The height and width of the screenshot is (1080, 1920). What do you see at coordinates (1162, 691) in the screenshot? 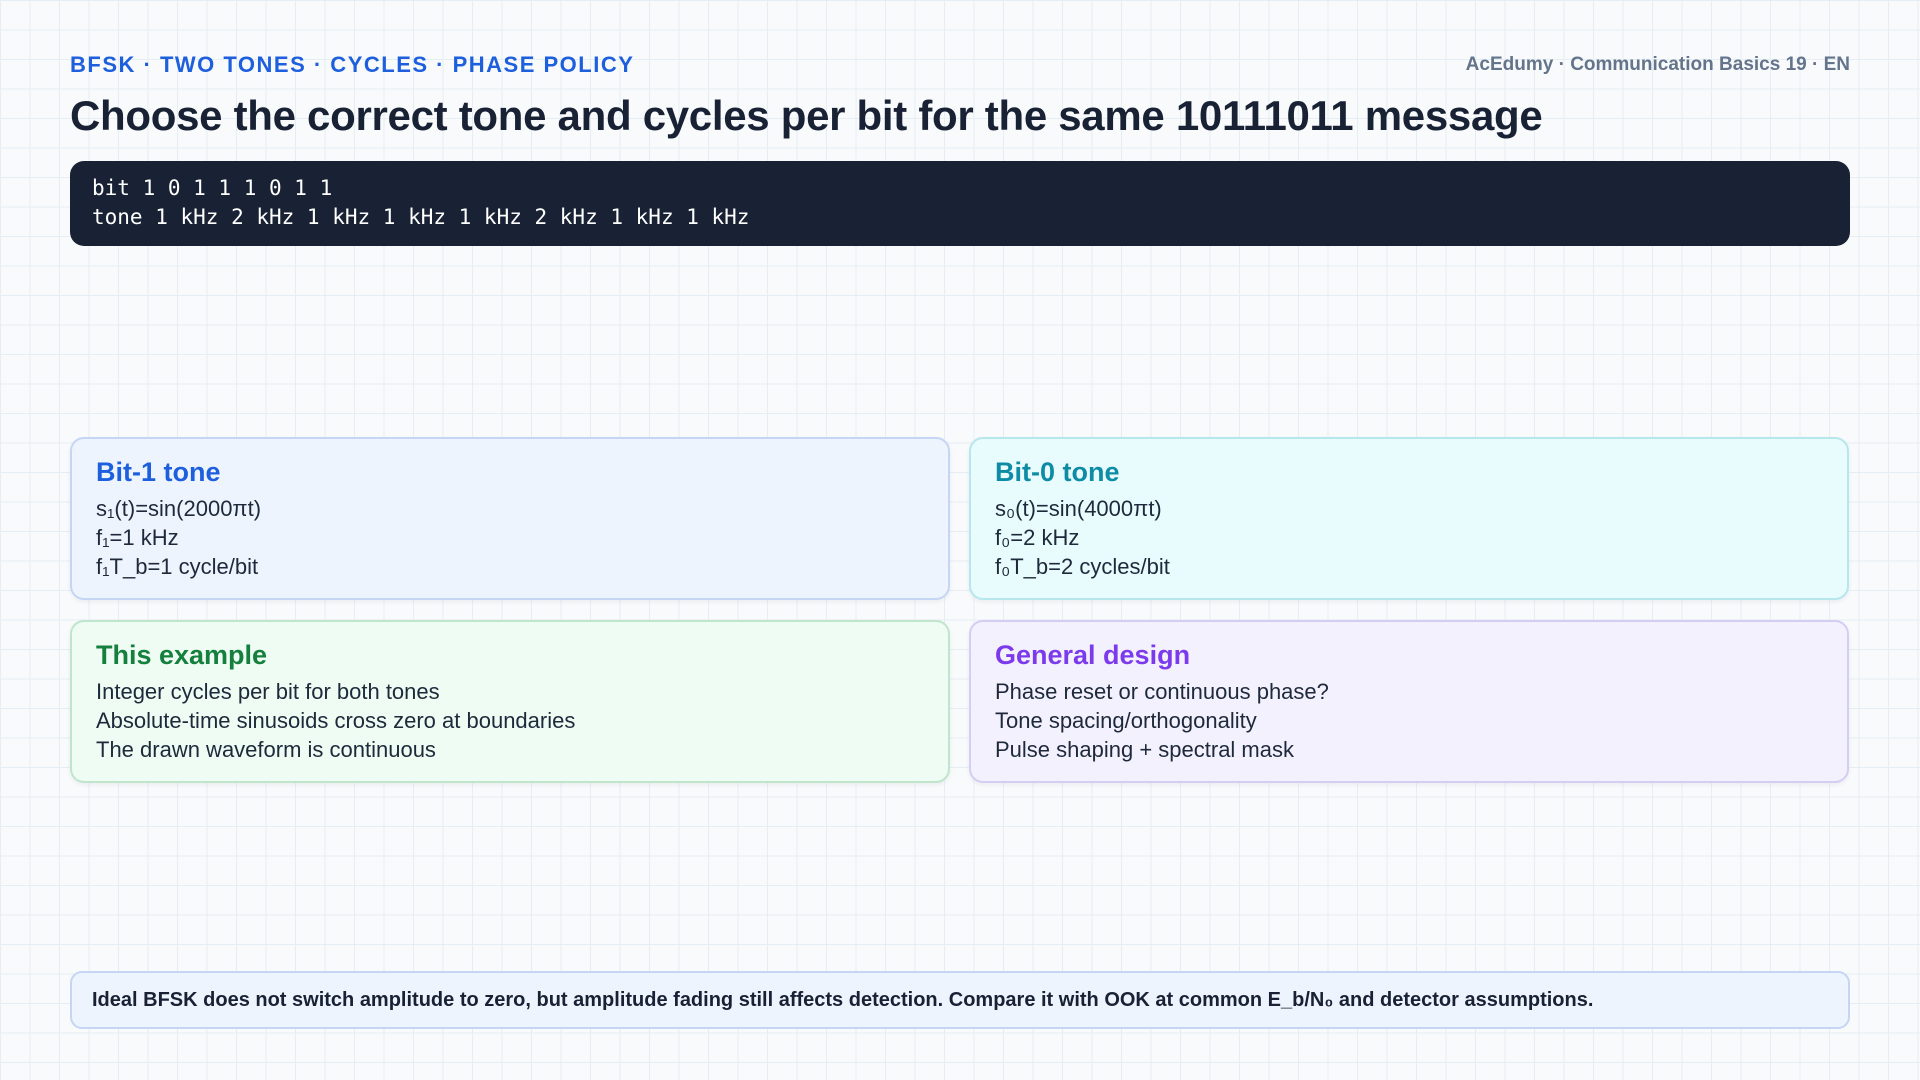
I see `card-line: Phase reset or continuous phase?` at bounding box center [1162, 691].